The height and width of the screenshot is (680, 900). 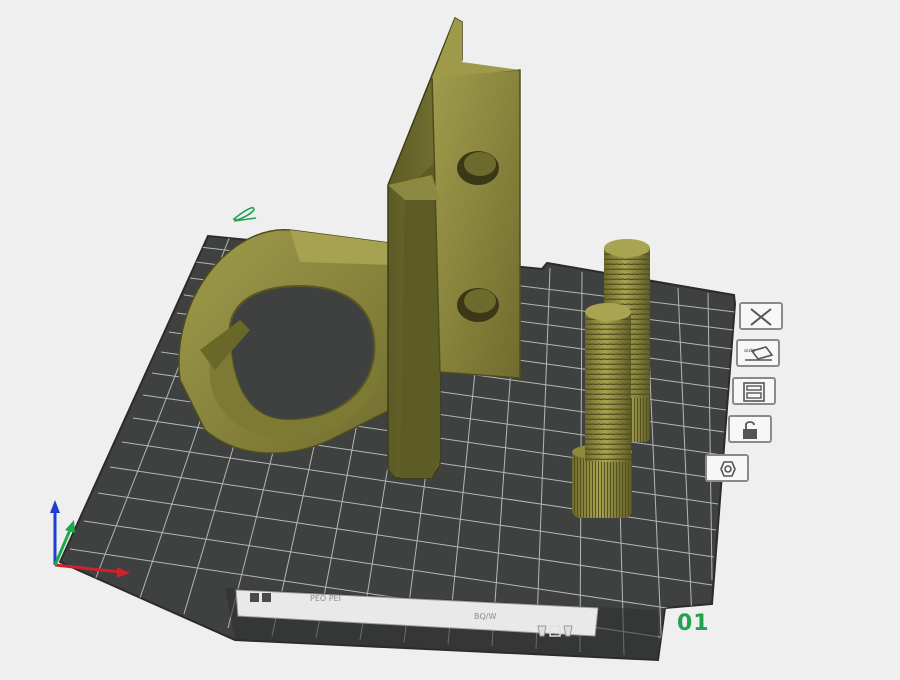 I want to click on arrange-button, so click(x=754, y=391).